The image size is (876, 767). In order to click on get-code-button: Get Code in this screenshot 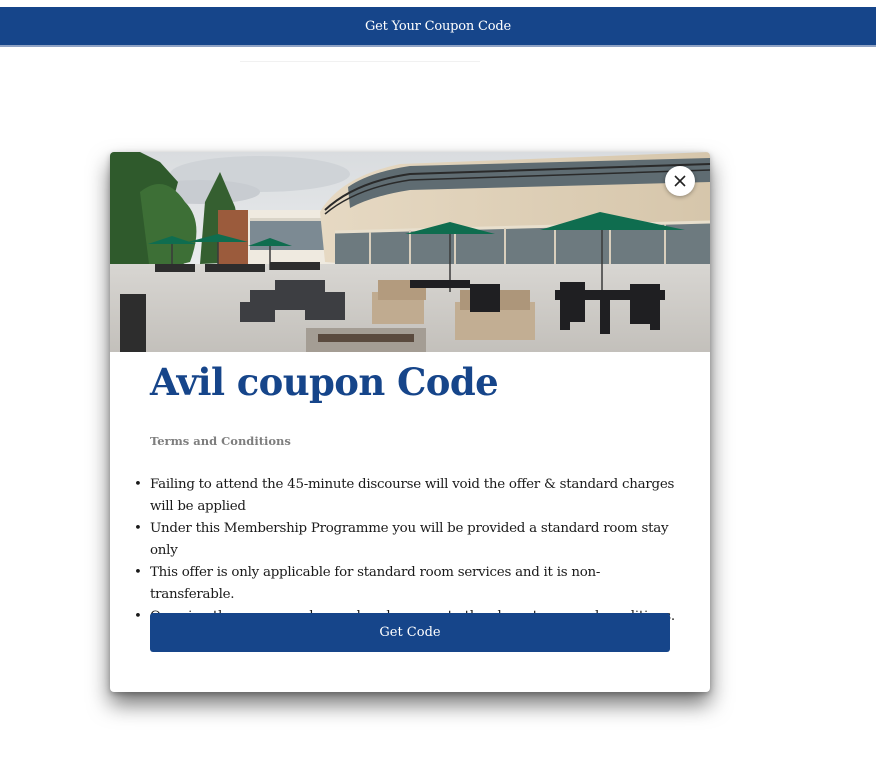, I will do `click(410, 632)`.